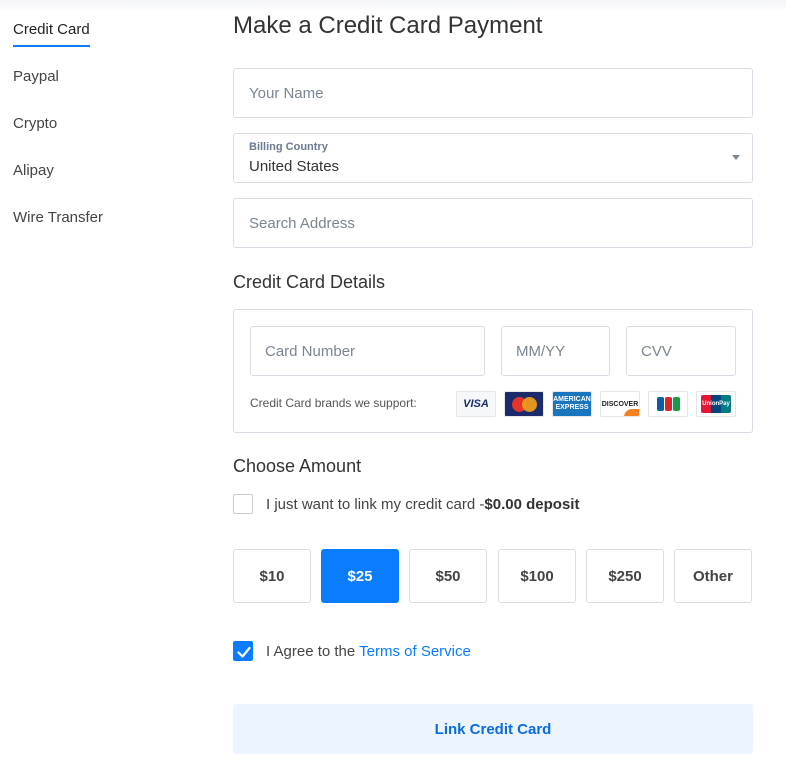 This screenshot has width=786, height=766. Describe the element at coordinates (297, 466) in the screenshot. I see `choose-amount-heading: Choose Amount` at that location.